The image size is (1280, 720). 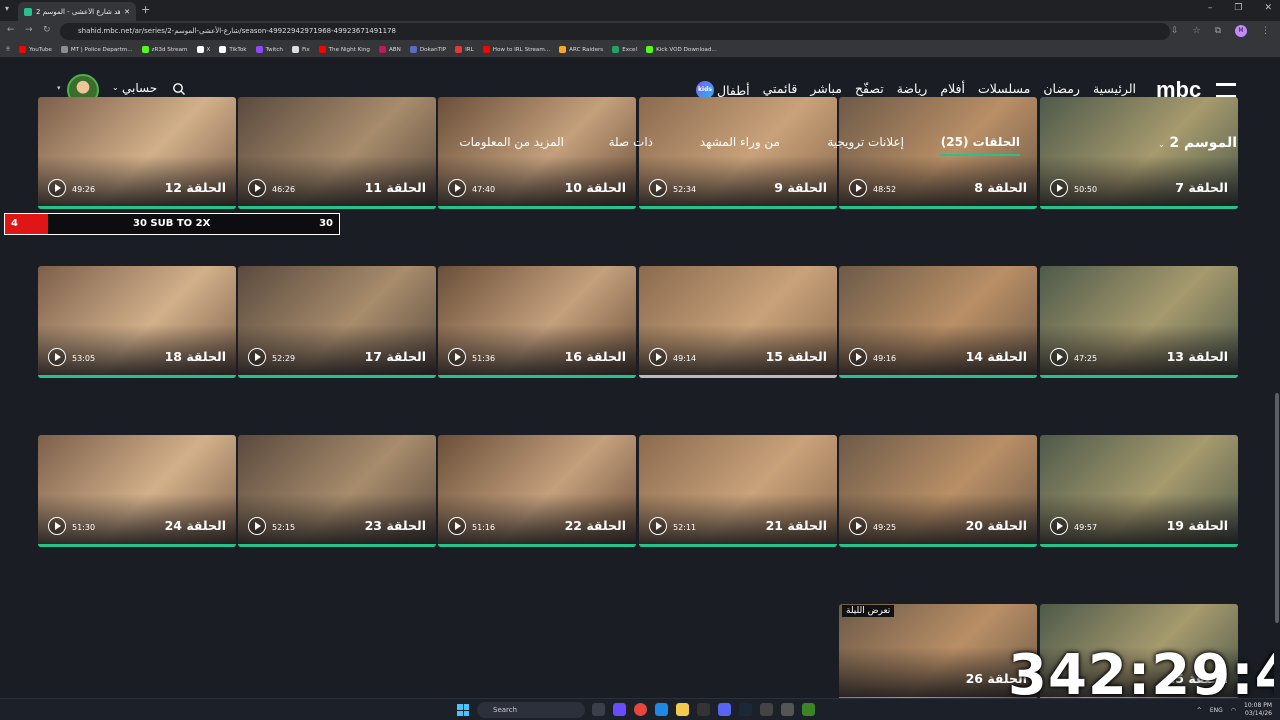 I want to click on page-scrollbar, so click(x=1277, y=378).